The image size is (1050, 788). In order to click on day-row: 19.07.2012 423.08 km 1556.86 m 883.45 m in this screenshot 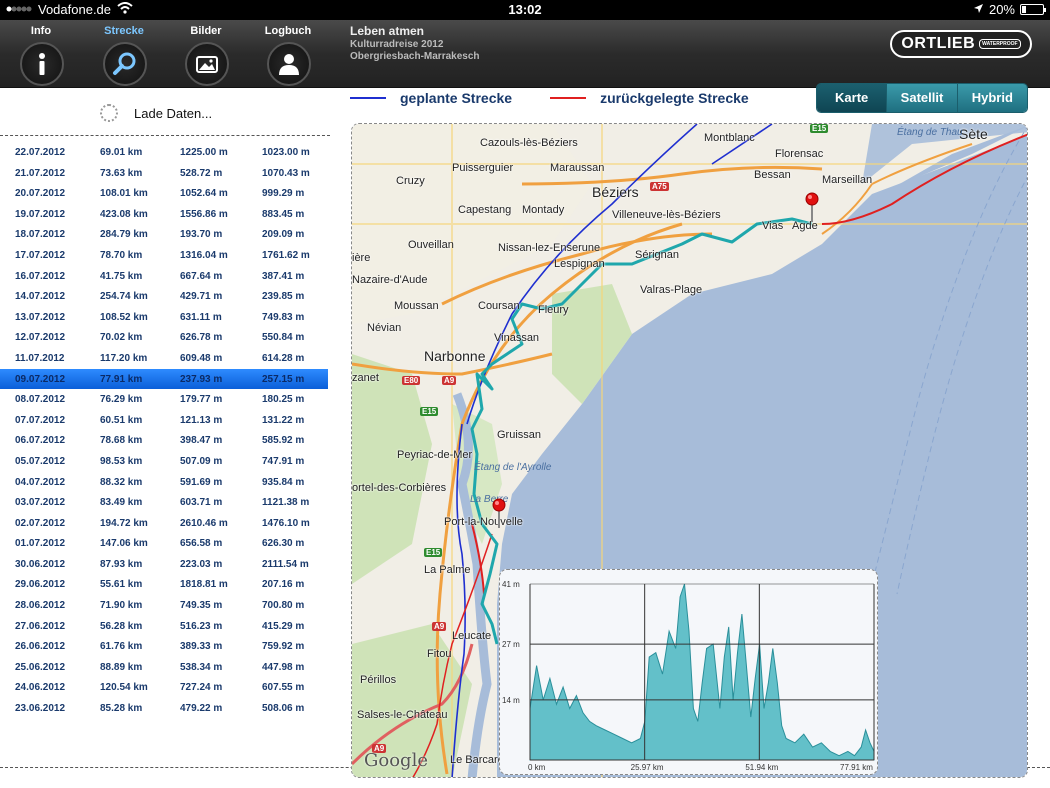, I will do `click(164, 214)`.